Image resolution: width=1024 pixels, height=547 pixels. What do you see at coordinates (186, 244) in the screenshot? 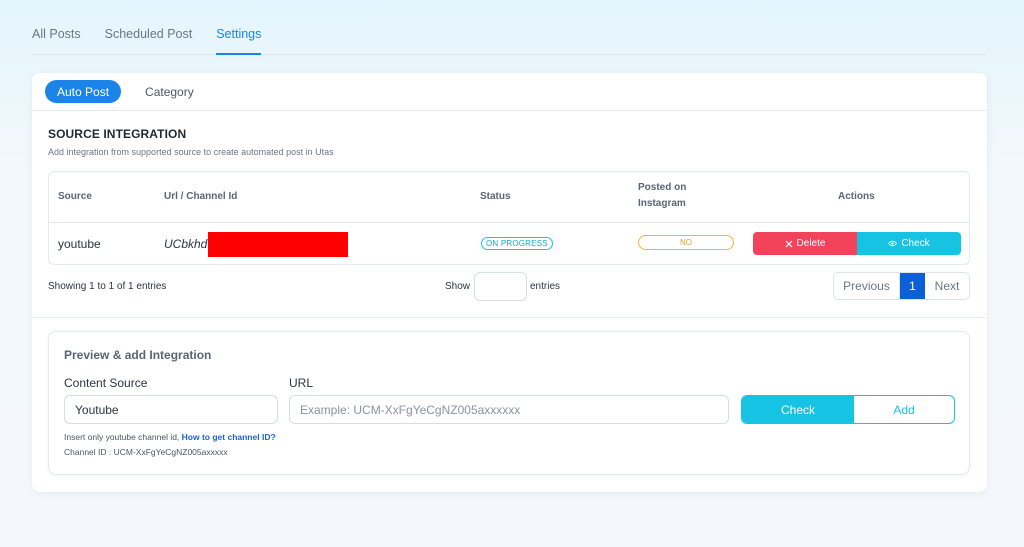
I see `cell-url: UCbkhd` at bounding box center [186, 244].